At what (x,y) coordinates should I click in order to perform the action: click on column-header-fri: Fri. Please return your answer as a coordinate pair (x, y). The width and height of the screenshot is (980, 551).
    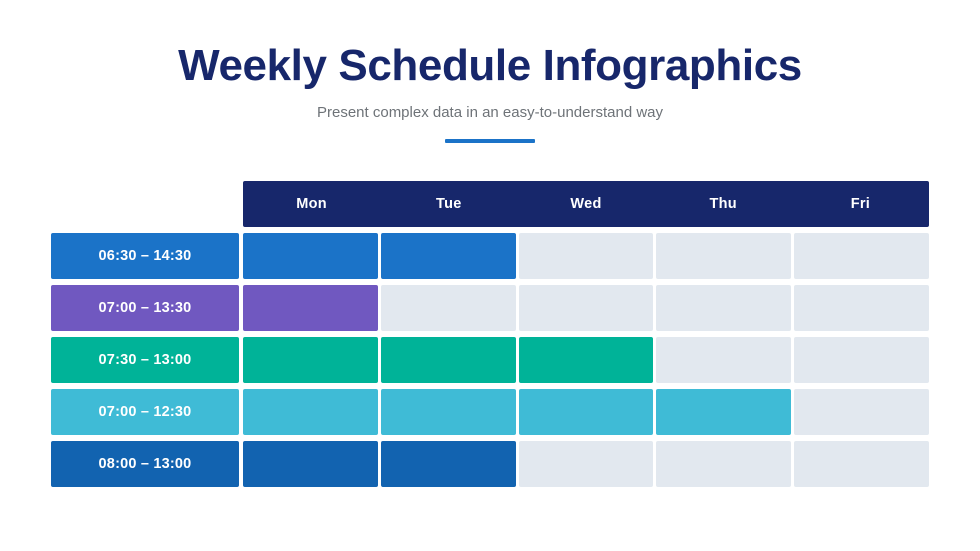
    Looking at the image, I should click on (860, 204).